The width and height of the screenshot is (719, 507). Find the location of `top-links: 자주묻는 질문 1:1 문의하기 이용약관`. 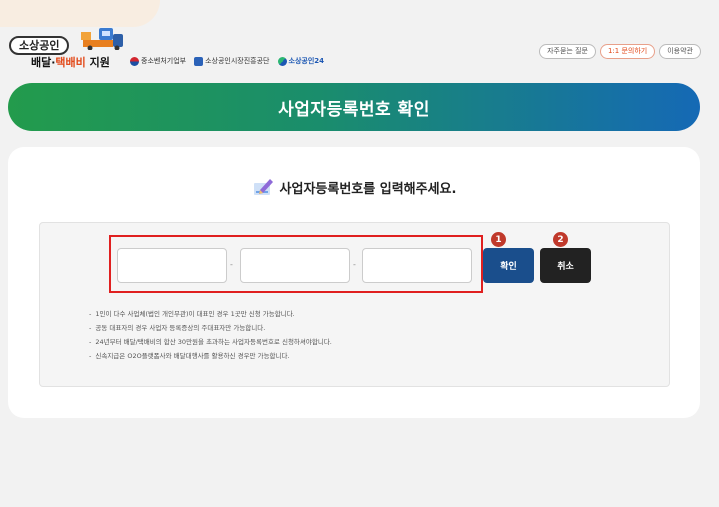

top-links: 자주묻는 질문 1:1 문의하기 이용약관 is located at coordinates (620, 51).